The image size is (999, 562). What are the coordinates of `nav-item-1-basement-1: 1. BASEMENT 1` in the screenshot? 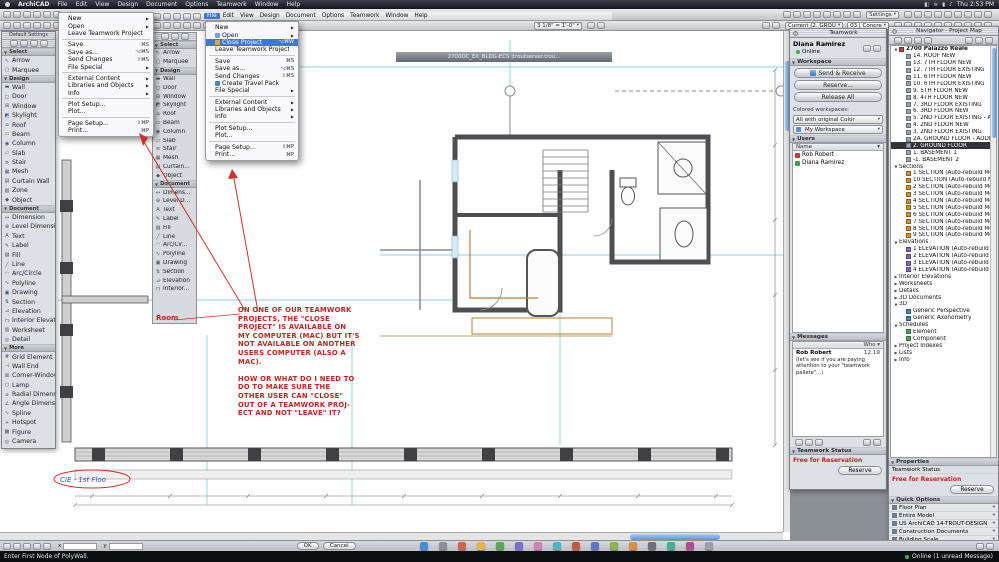 It's located at (943, 152).